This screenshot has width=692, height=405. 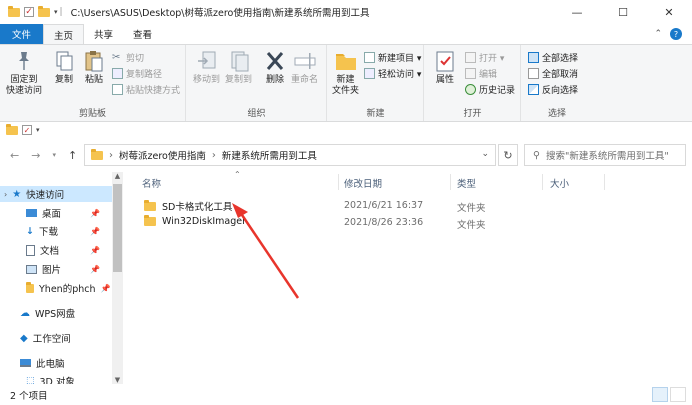 What do you see at coordinates (392, 73) in the screenshot?
I see `easy-access-button: 轻松访问 ▾` at bounding box center [392, 73].